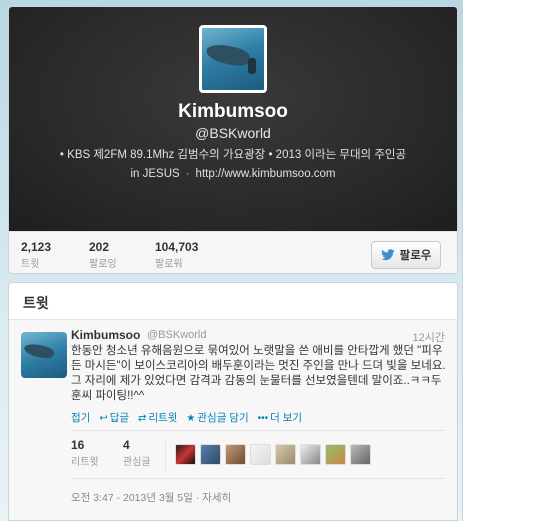  What do you see at coordinates (223, 418) in the screenshot?
I see `favorite-label: 관심글 담기` at bounding box center [223, 418].